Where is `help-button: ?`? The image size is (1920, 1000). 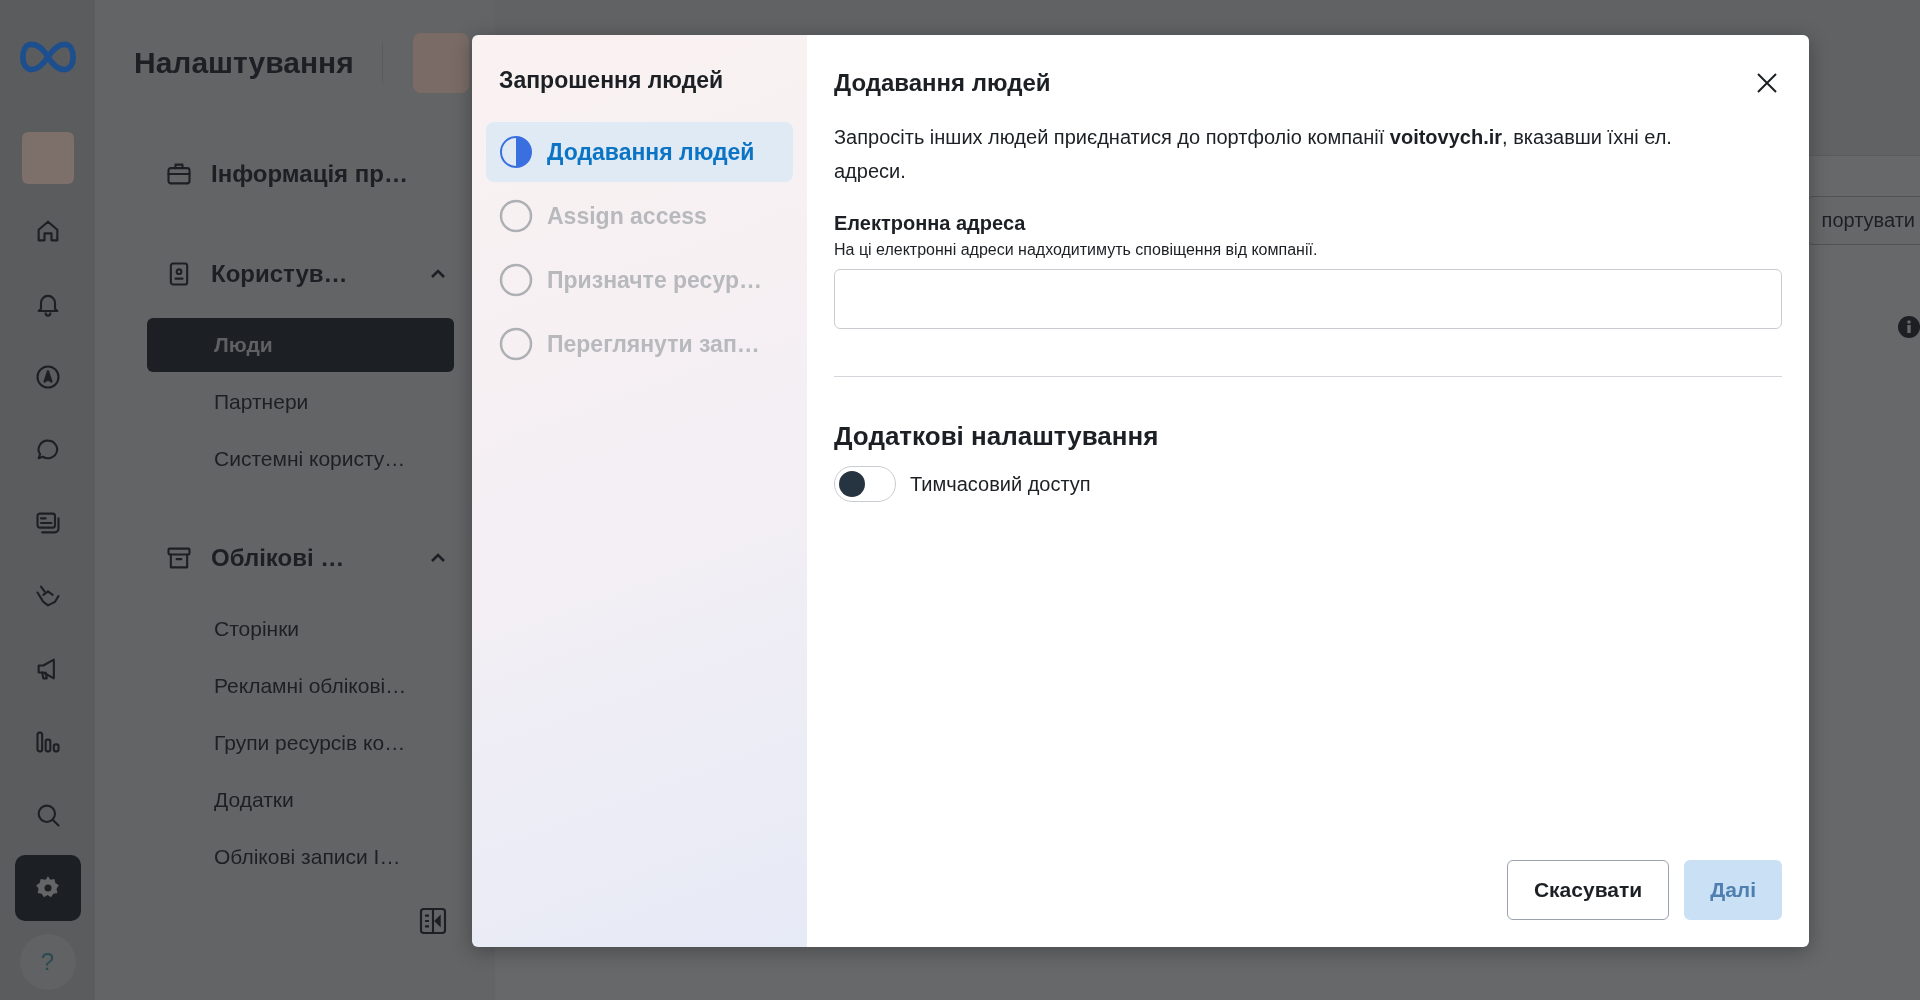 help-button: ? is located at coordinates (47, 962).